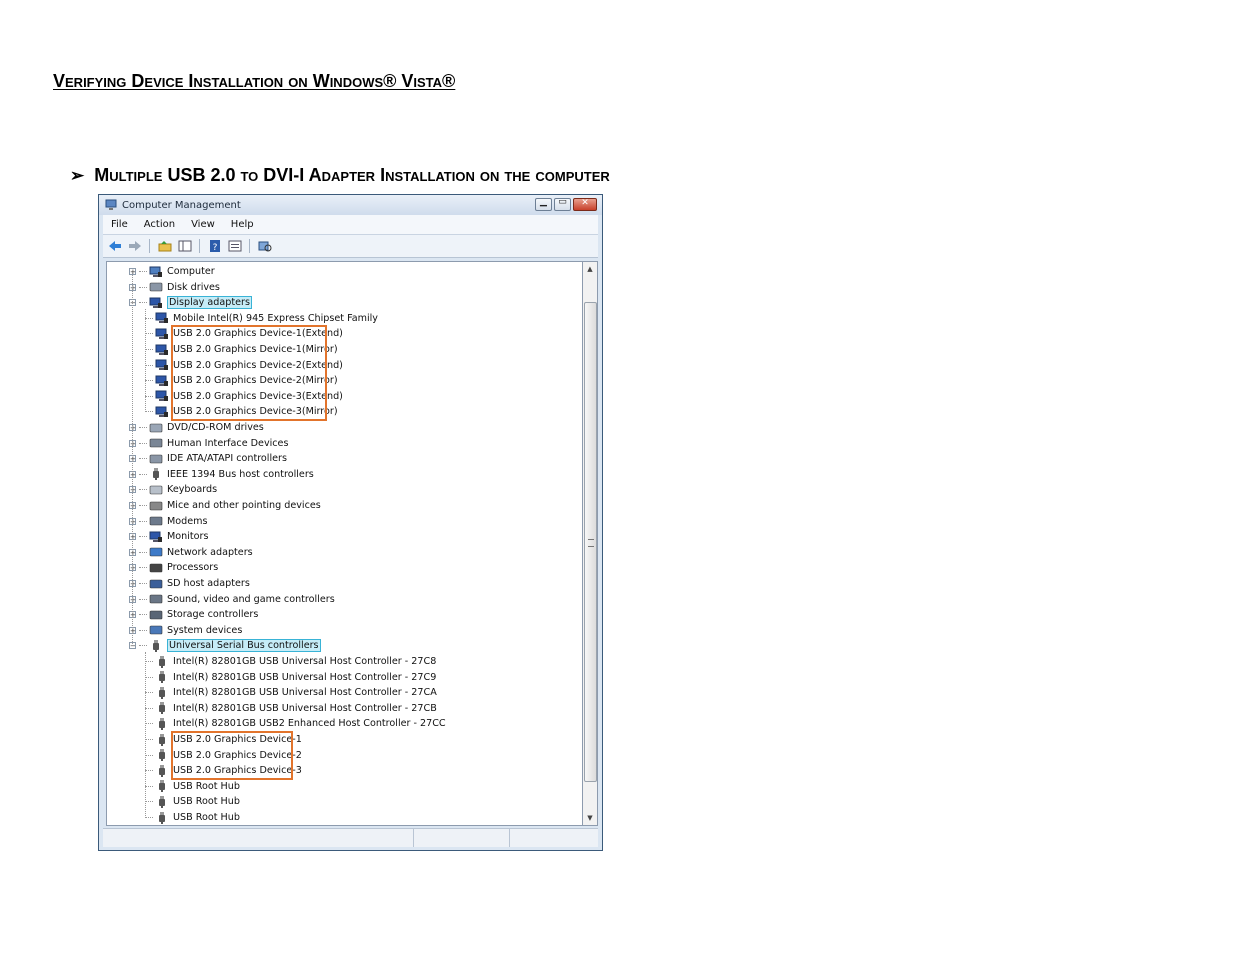 This screenshot has width=1235, height=954. I want to click on forward-icon, so click(135, 246).